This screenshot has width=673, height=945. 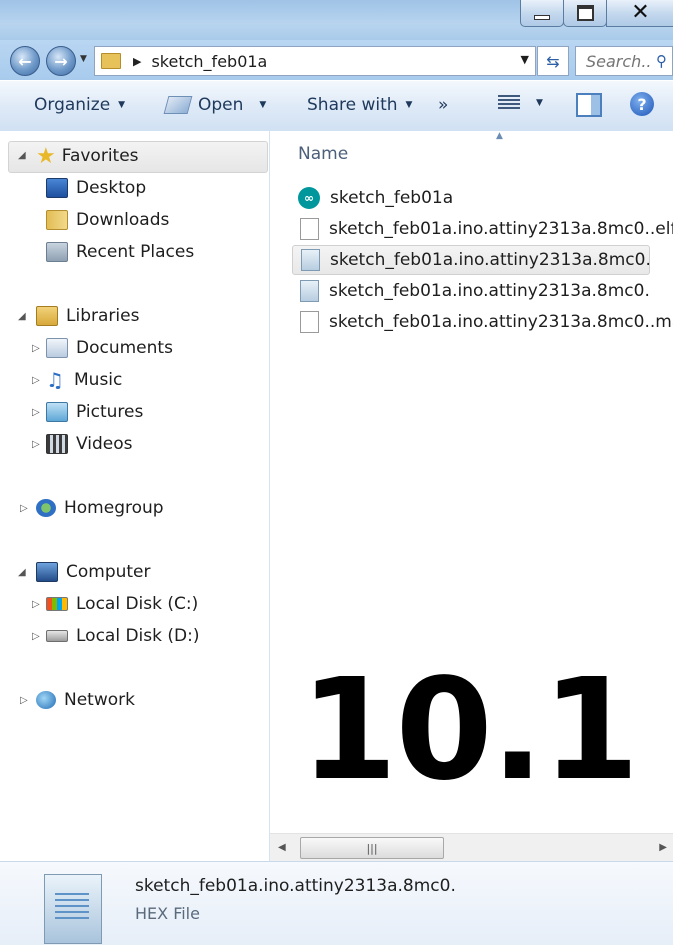 What do you see at coordinates (84, 380) in the screenshot?
I see `nav-music: ♫ Music` at bounding box center [84, 380].